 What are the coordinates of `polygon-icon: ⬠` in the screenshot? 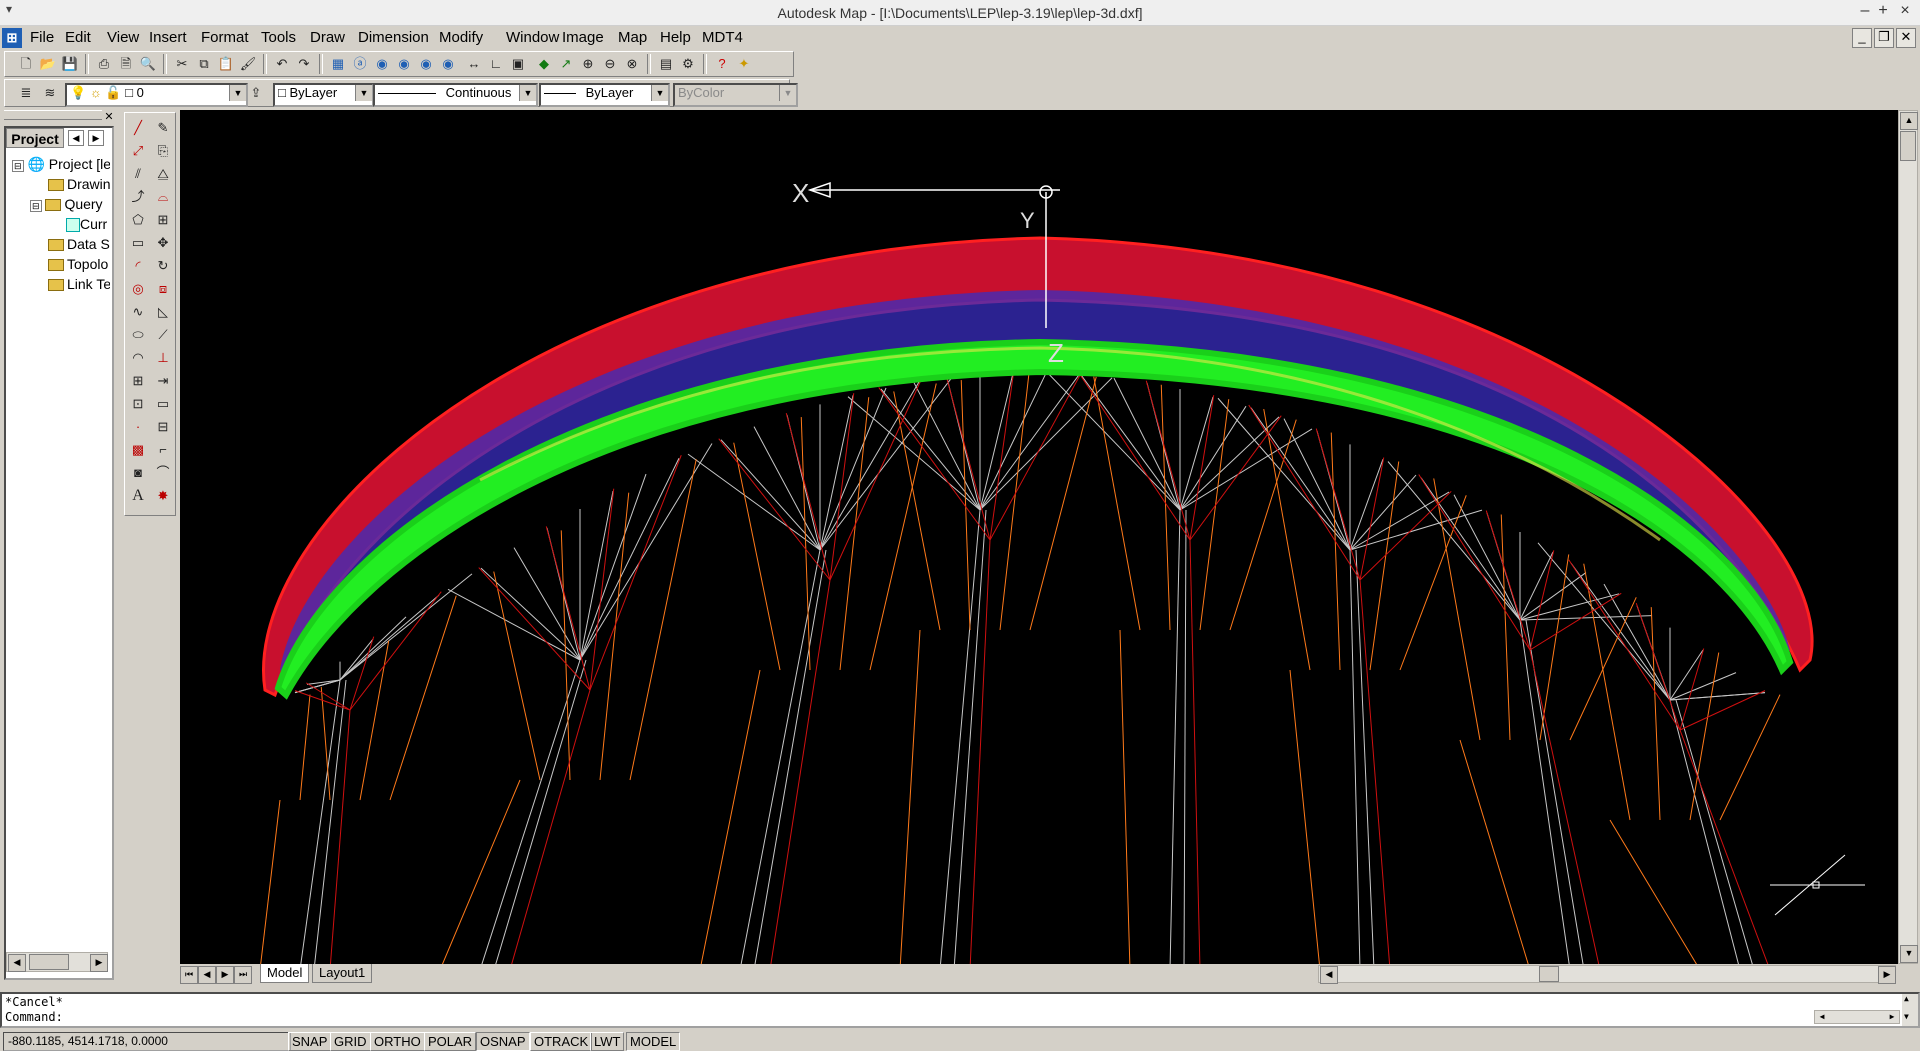 It's located at (138, 220).